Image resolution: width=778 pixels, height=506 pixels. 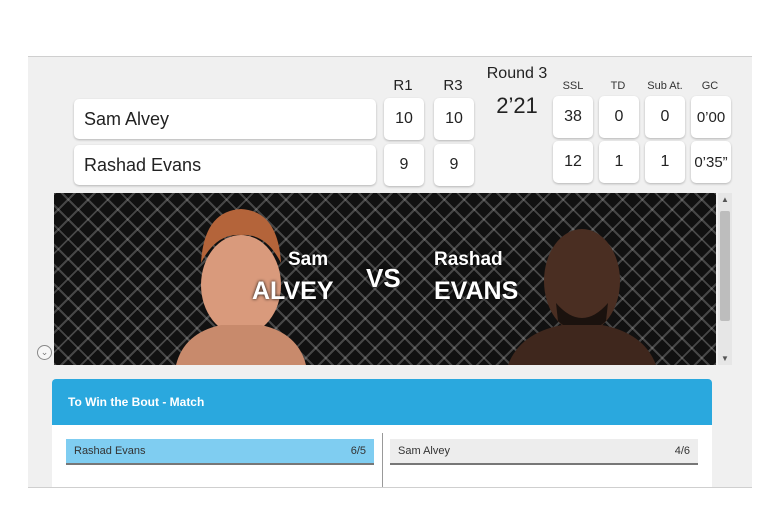 I want to click on selection-name: Rashad Evans, so click(x=110, y=451).